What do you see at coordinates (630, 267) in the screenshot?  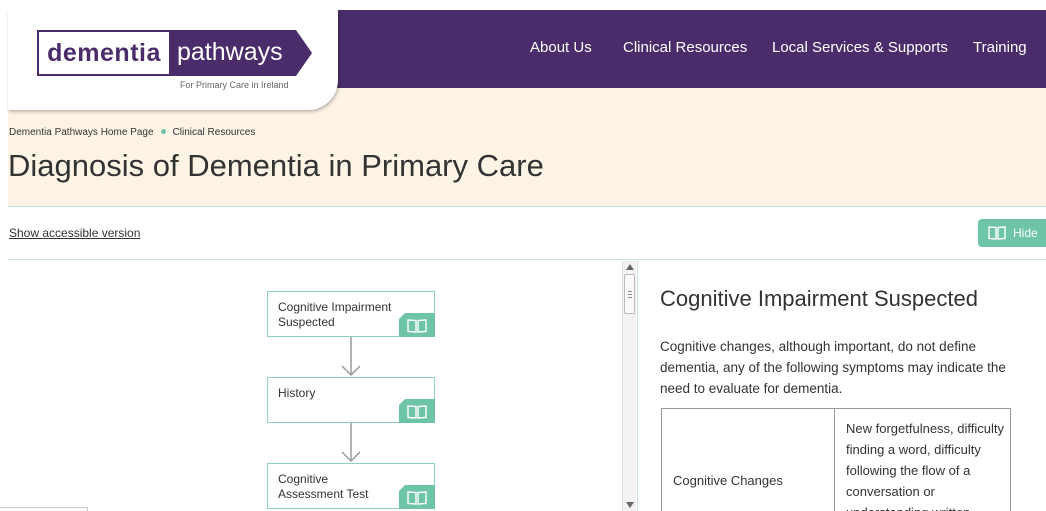 I see `scroll-up-icon` at bounding box center [630, 267].